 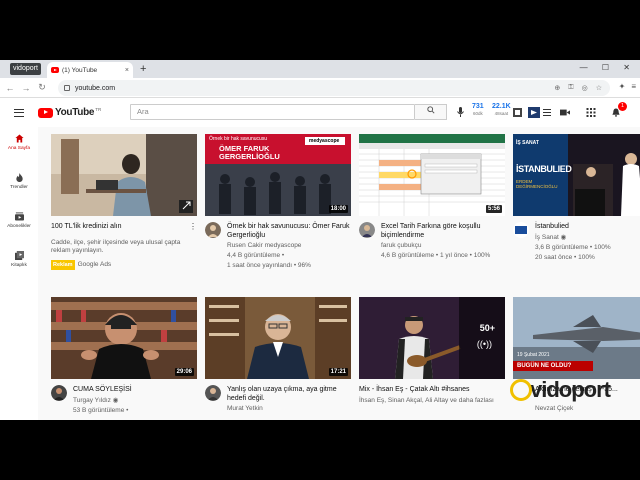 I want to click on search-button, so click(x=431, y=112).